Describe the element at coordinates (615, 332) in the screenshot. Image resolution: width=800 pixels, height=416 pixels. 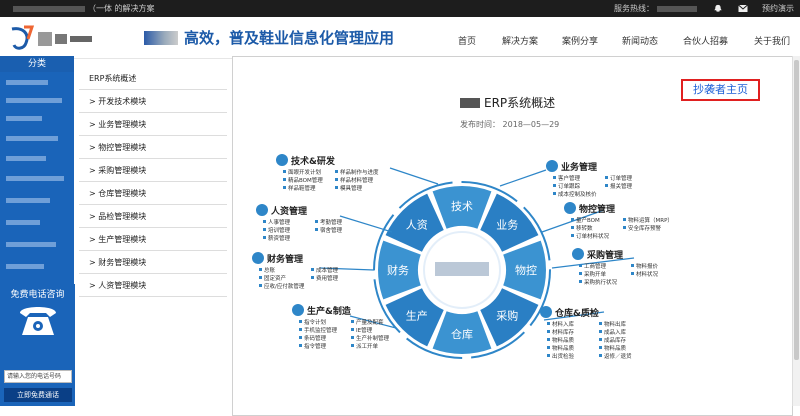
I see `module-item: 成品入库` at that location.